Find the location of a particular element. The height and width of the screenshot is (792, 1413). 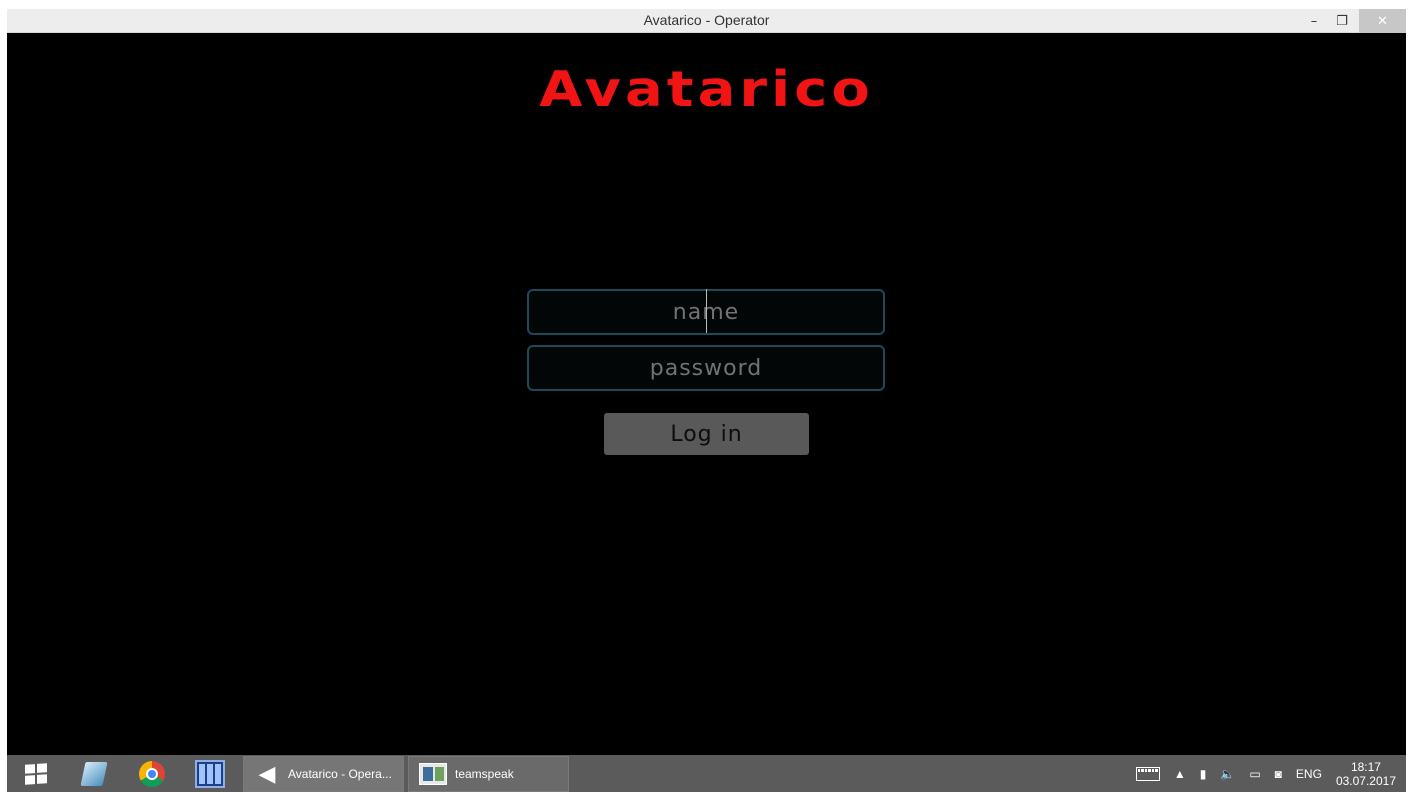

battery-icon: ▮ is located at coordinates (1203, 774).